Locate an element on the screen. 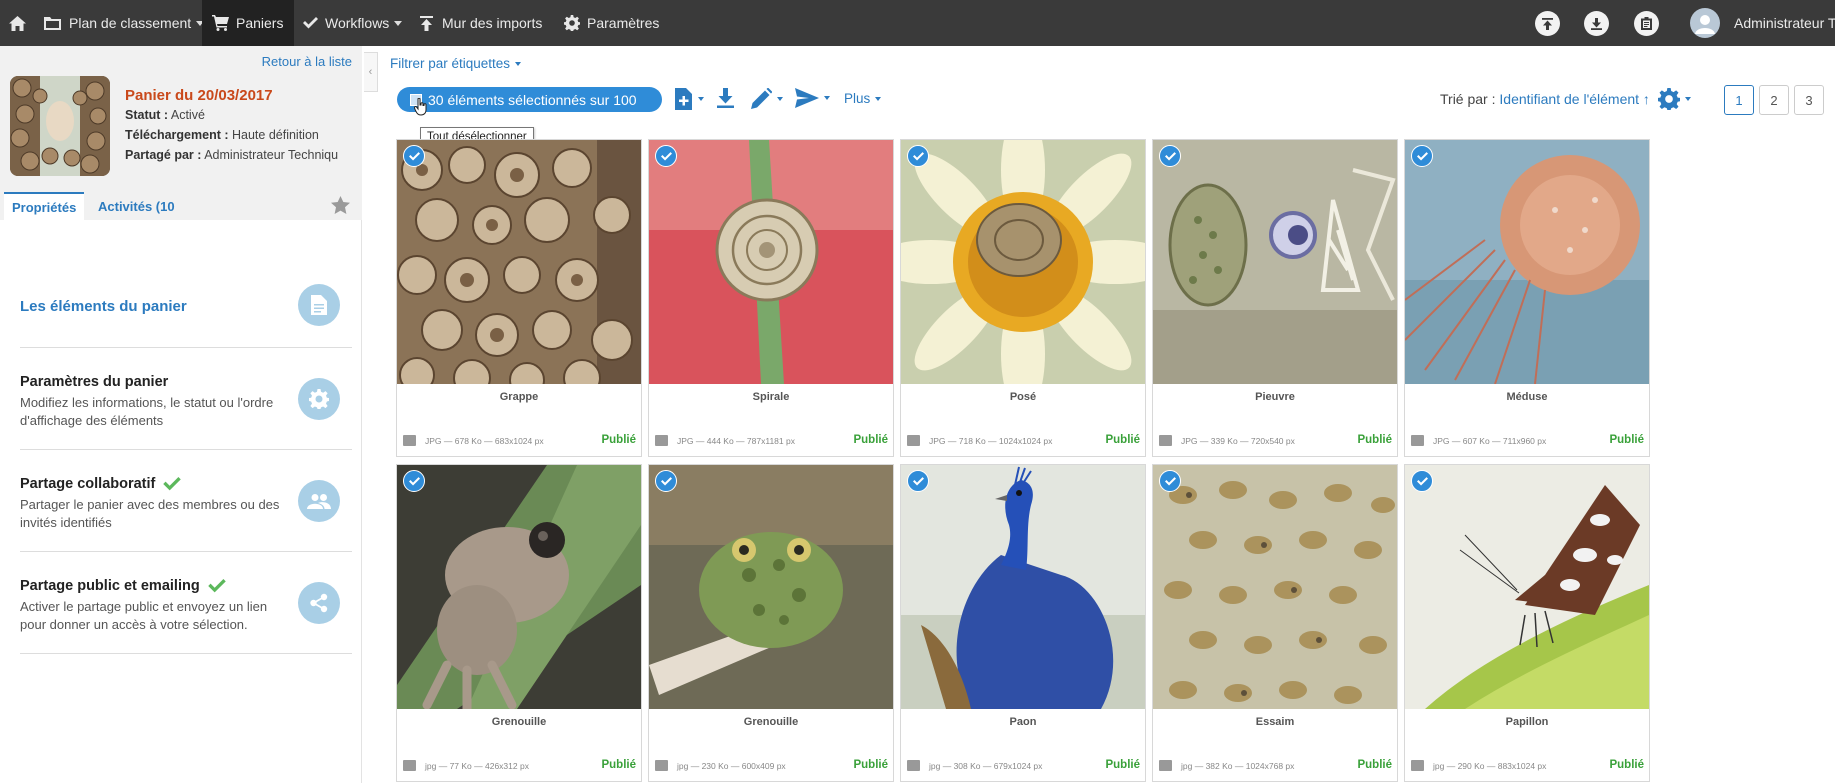 The image size is (1835, 783). nav-workflows: Workflows is located at coordinates (353, 23).